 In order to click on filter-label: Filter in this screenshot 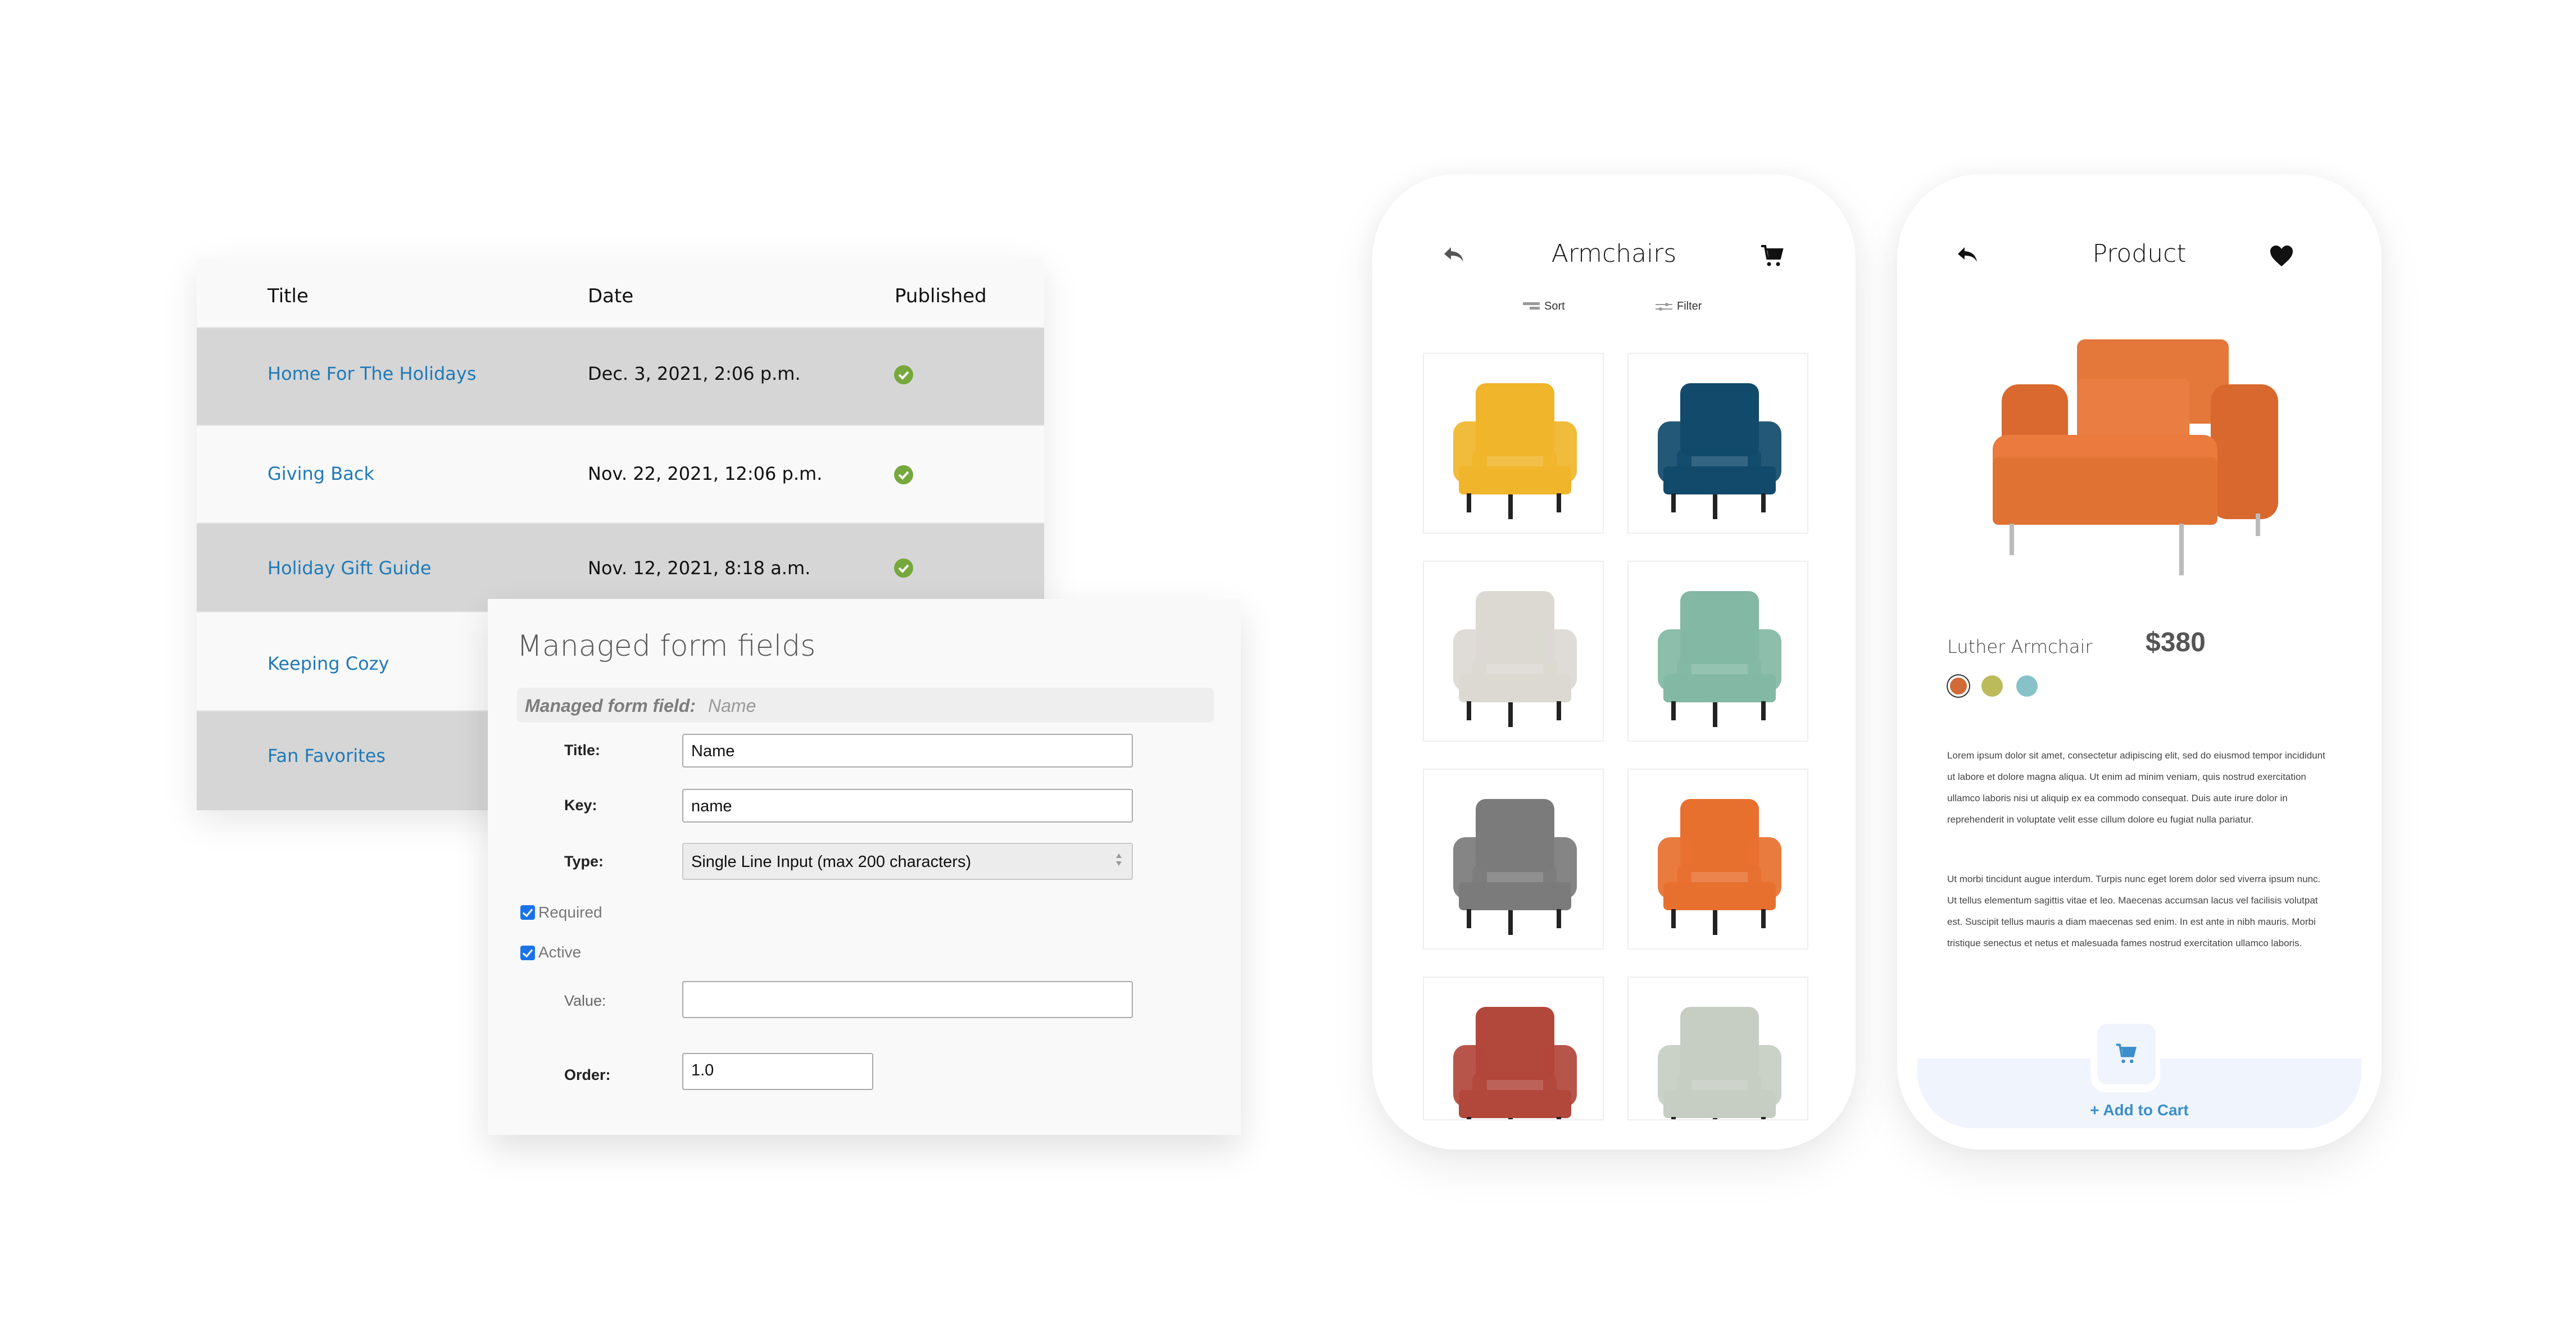, I will do `click(1689, 306)`.